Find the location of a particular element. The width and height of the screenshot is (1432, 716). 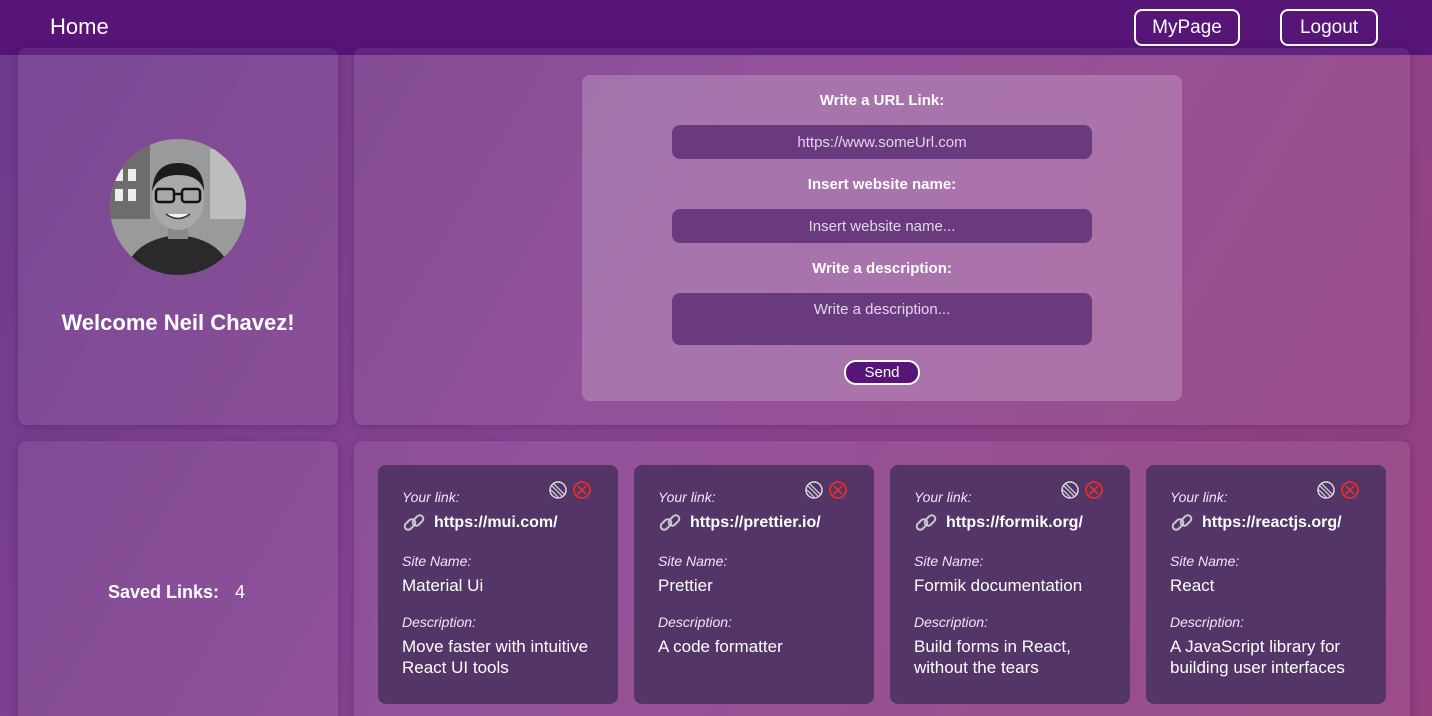

saved-links-count: Saved Links: 4 is located at coordinates (176, 592).